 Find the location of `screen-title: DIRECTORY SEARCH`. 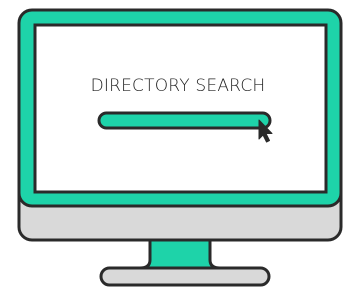

screen-title: DIRECTORY SEARCH is located at coordinates (178, 86).